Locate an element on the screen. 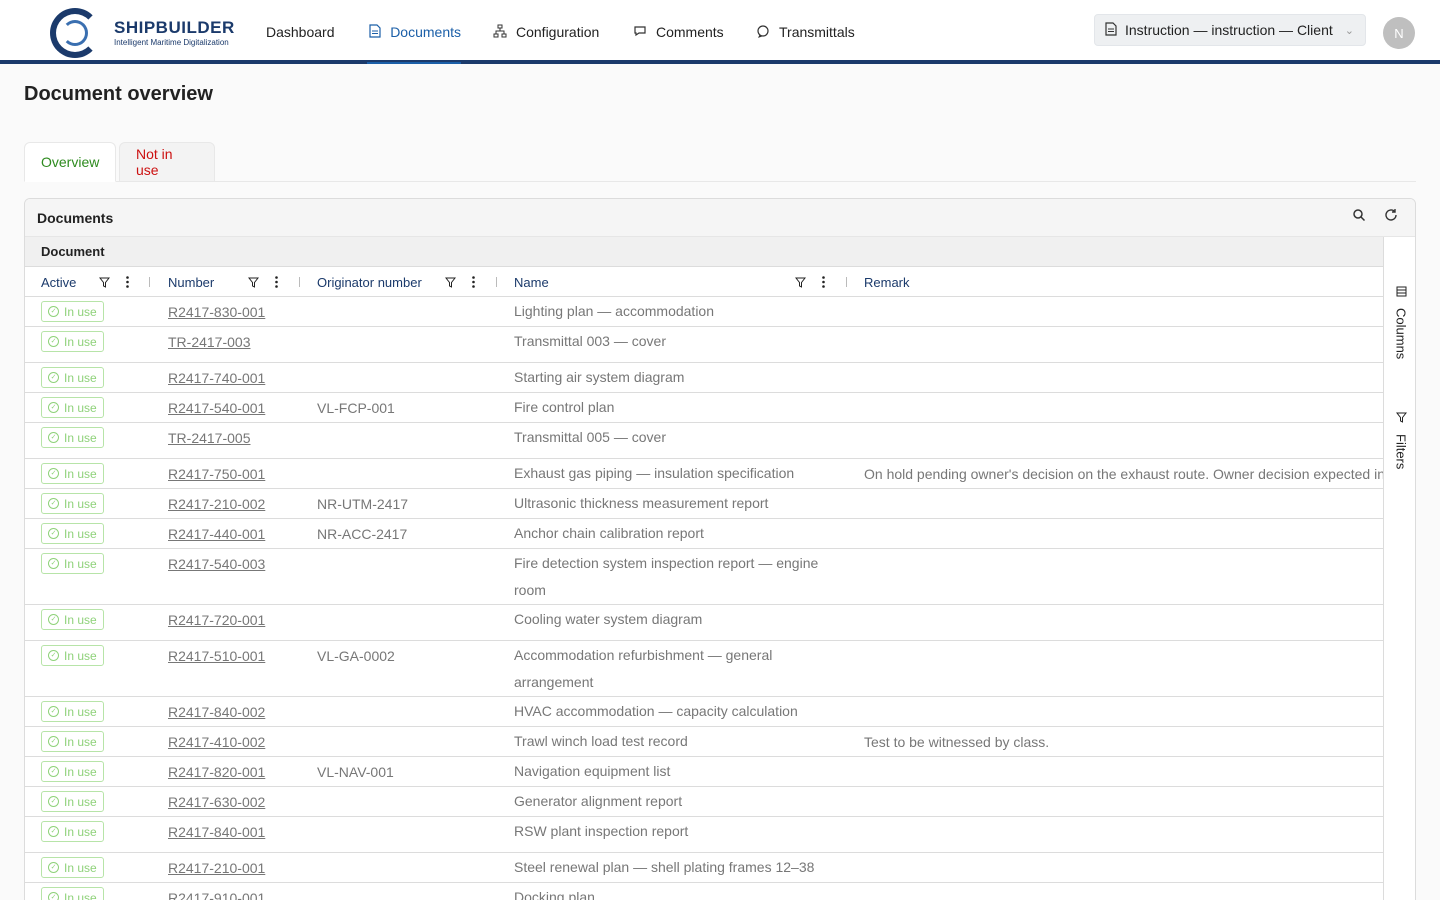  column-header-active: Active is located at coordinates (58, 282).